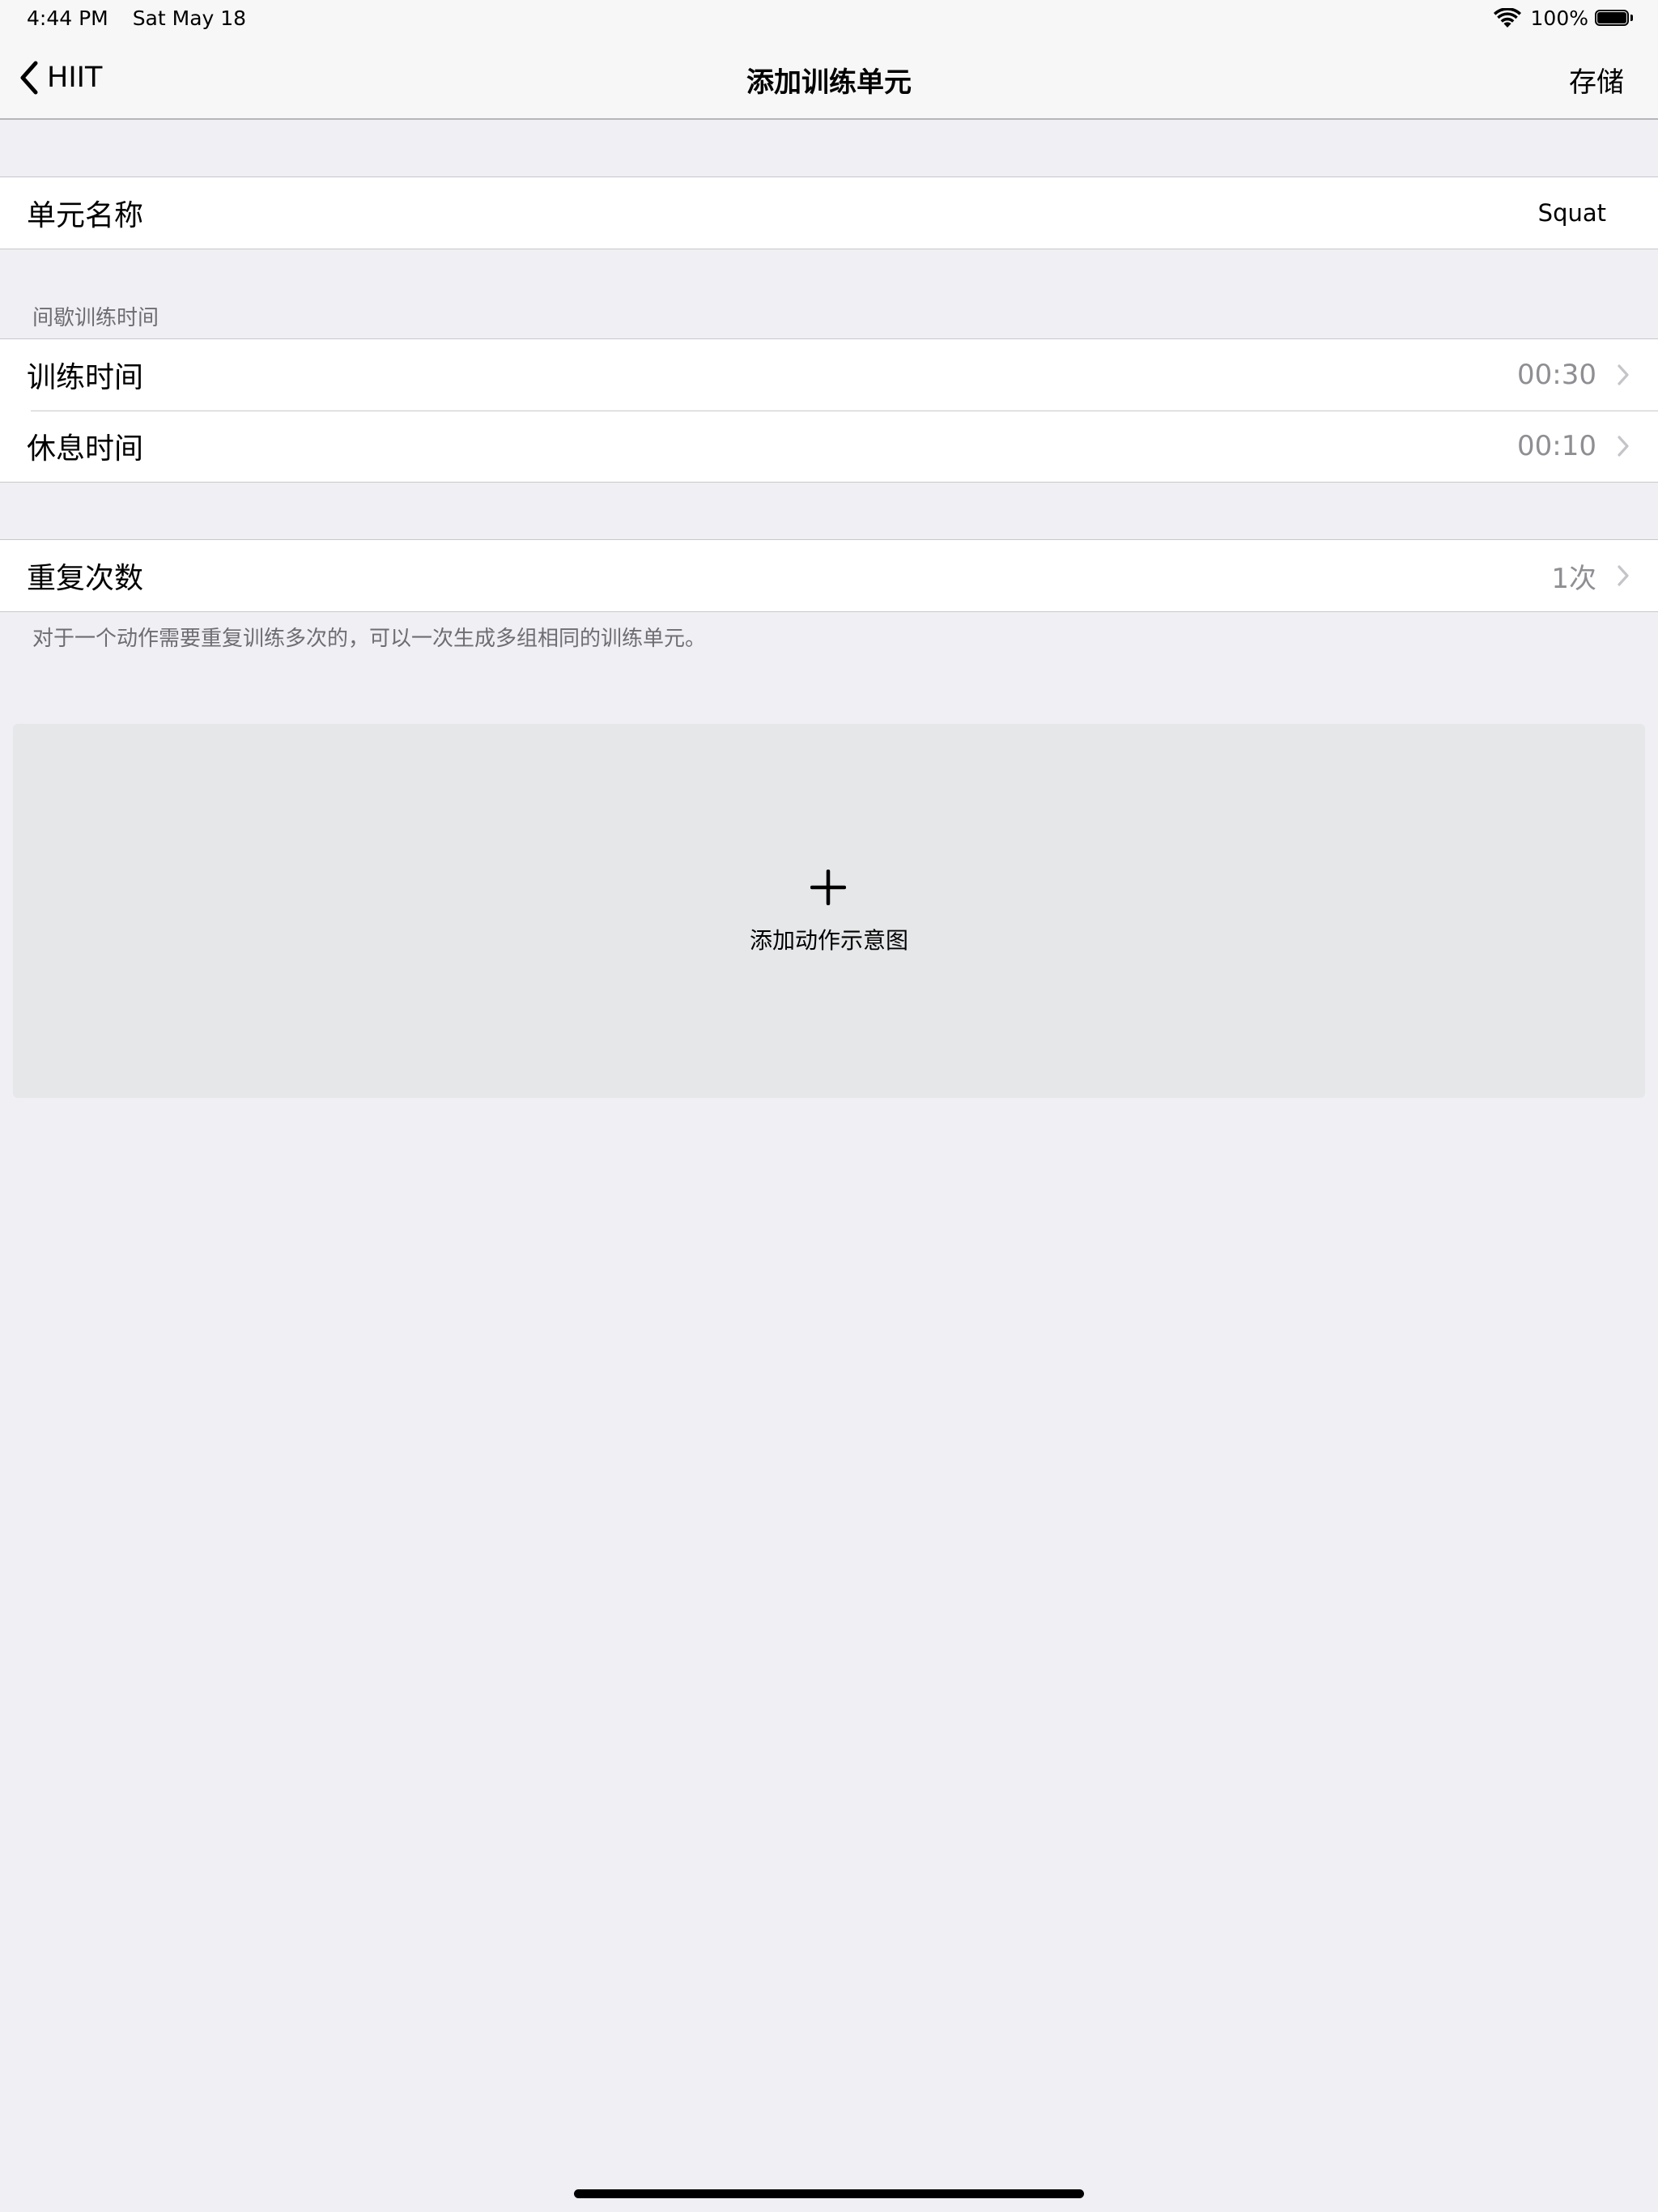 This screenshot has height=2212, width=1658. I want to click on repeat-count-label: 重复次数, so click(85, 578).